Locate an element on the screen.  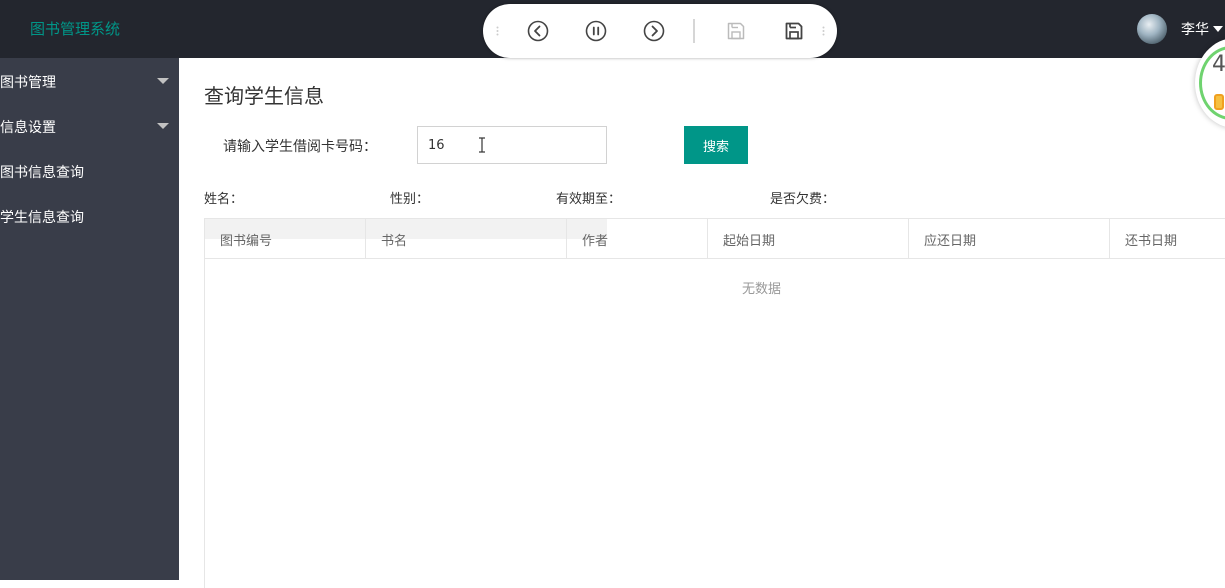
playback-toolbar is located at coordinates (660, 31).